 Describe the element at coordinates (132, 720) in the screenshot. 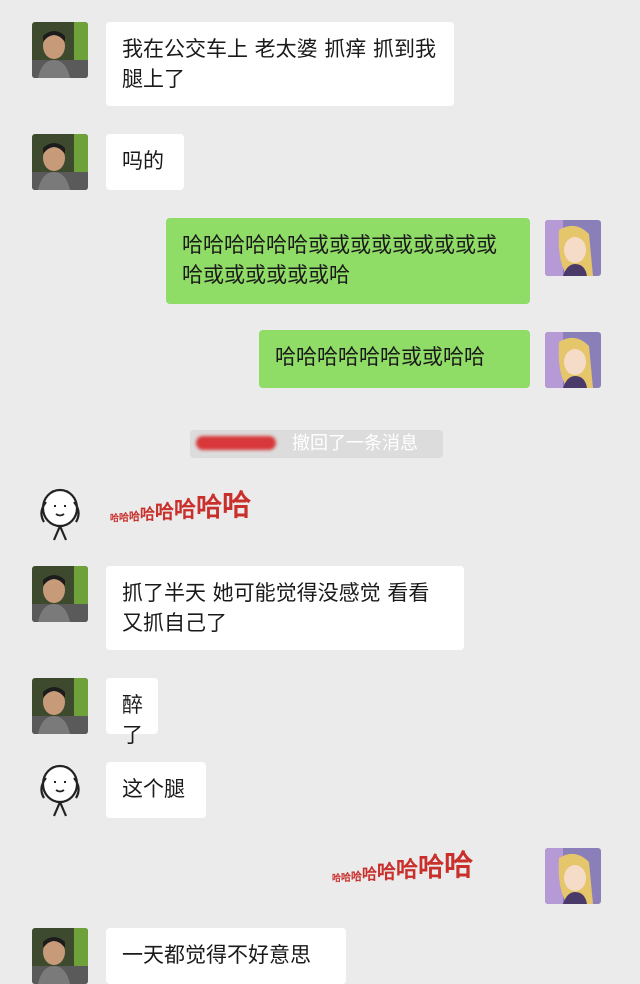

I see `message-text: 醉了` at that location.